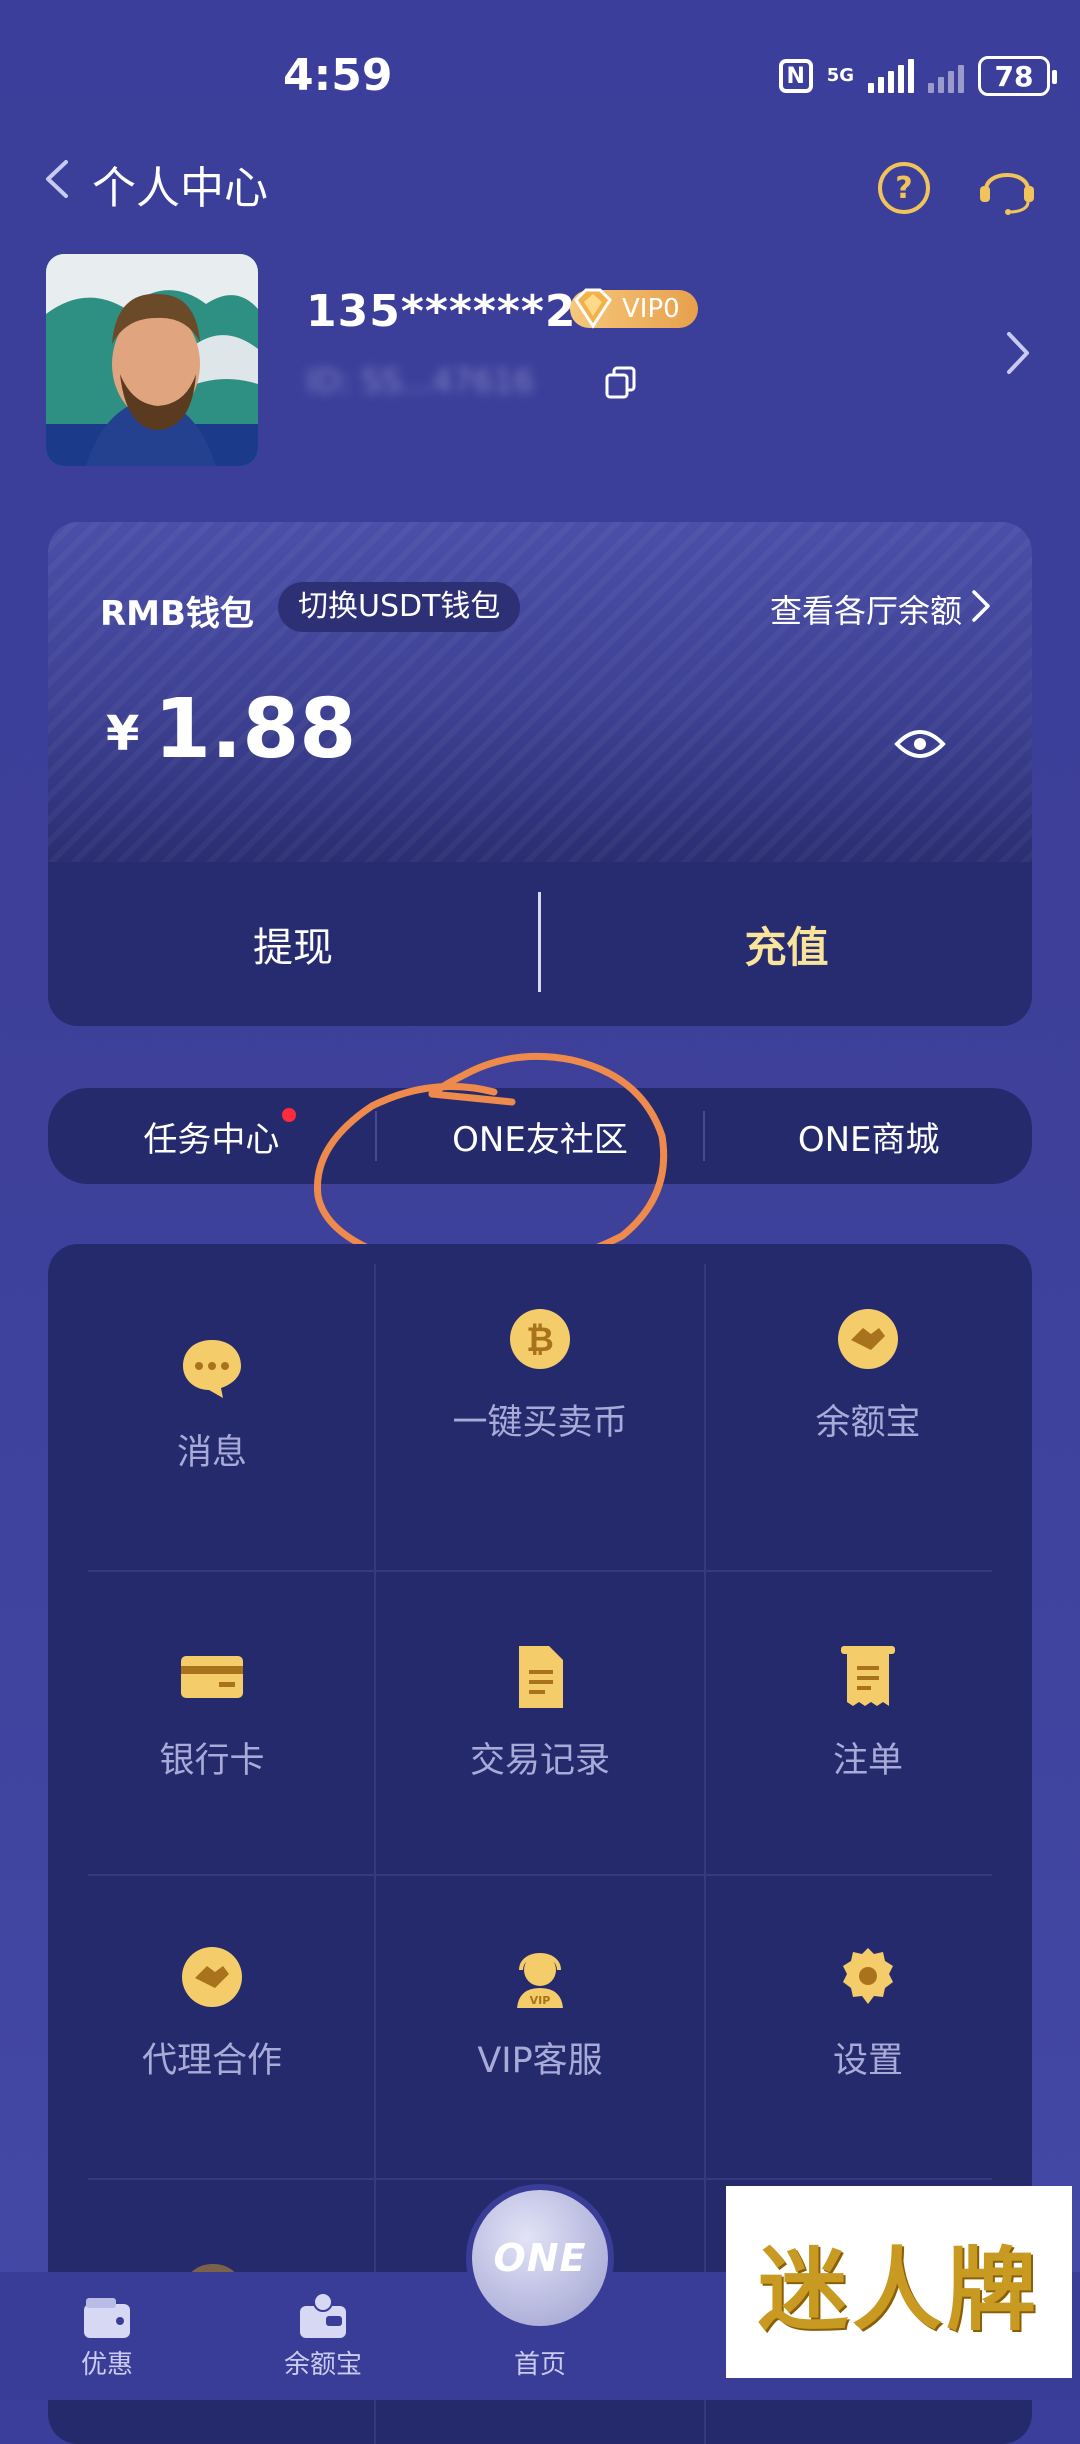 This screenshot has width=1080, height=2444. What do you see at coordinates (1007, 187) in the screenshot?
I see `customer-service-icon` at bounding box center [1007, 187].